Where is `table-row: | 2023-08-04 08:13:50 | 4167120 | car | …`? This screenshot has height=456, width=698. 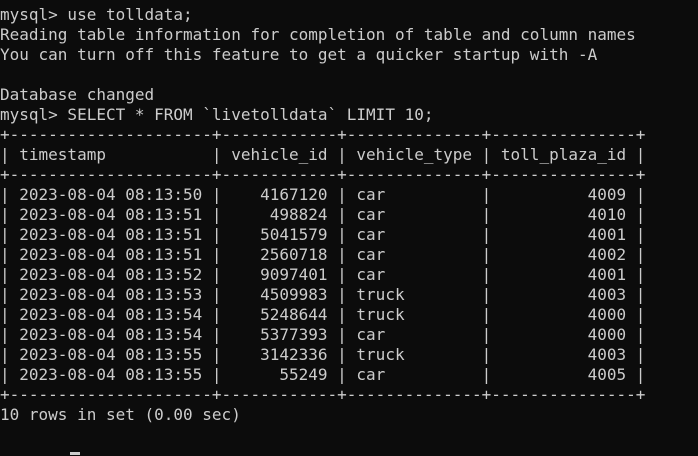 table-row: | 2023-08-04 08:13:50 | 4167120 | car | … is located at coordinates (323, 194).